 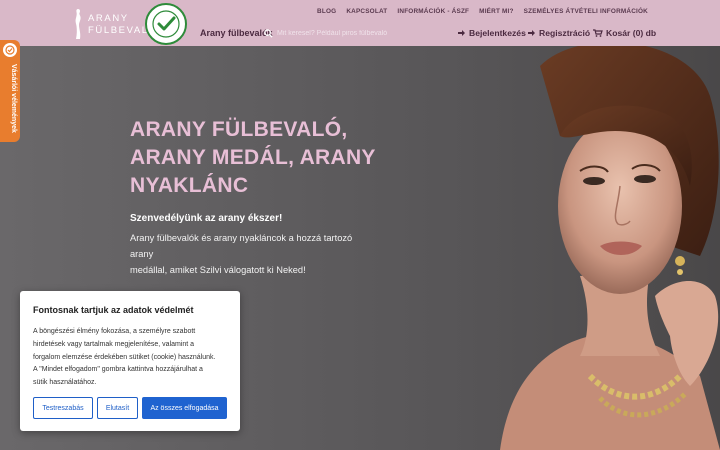 What do you see at coordinates (253, 157) in the screenshot?
I see `hero-title-line2: ARANY MEDÁL, ARANY` at bounding box center [253, 157].